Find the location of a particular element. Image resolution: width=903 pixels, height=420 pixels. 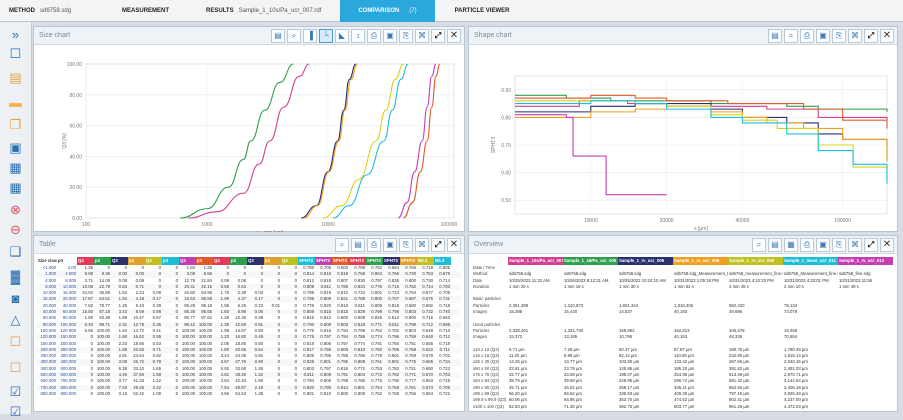

overview-column-header: Sample_1_10s/Pa_ucr_007 is located at coordinates (535, 261).